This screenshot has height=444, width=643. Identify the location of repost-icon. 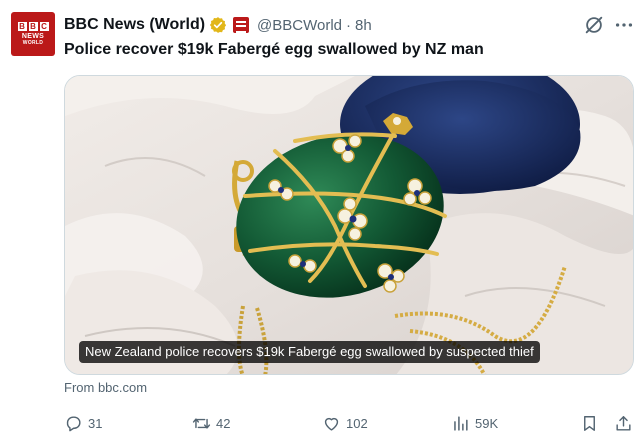
(201, 423).